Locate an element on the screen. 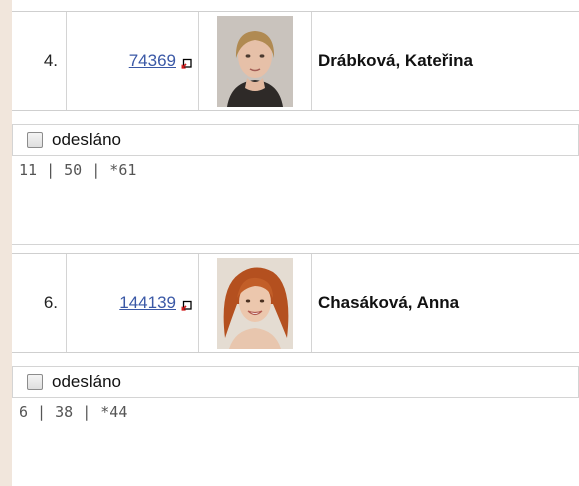  person-id-link: 144139 is located at coordinates (147, 303).